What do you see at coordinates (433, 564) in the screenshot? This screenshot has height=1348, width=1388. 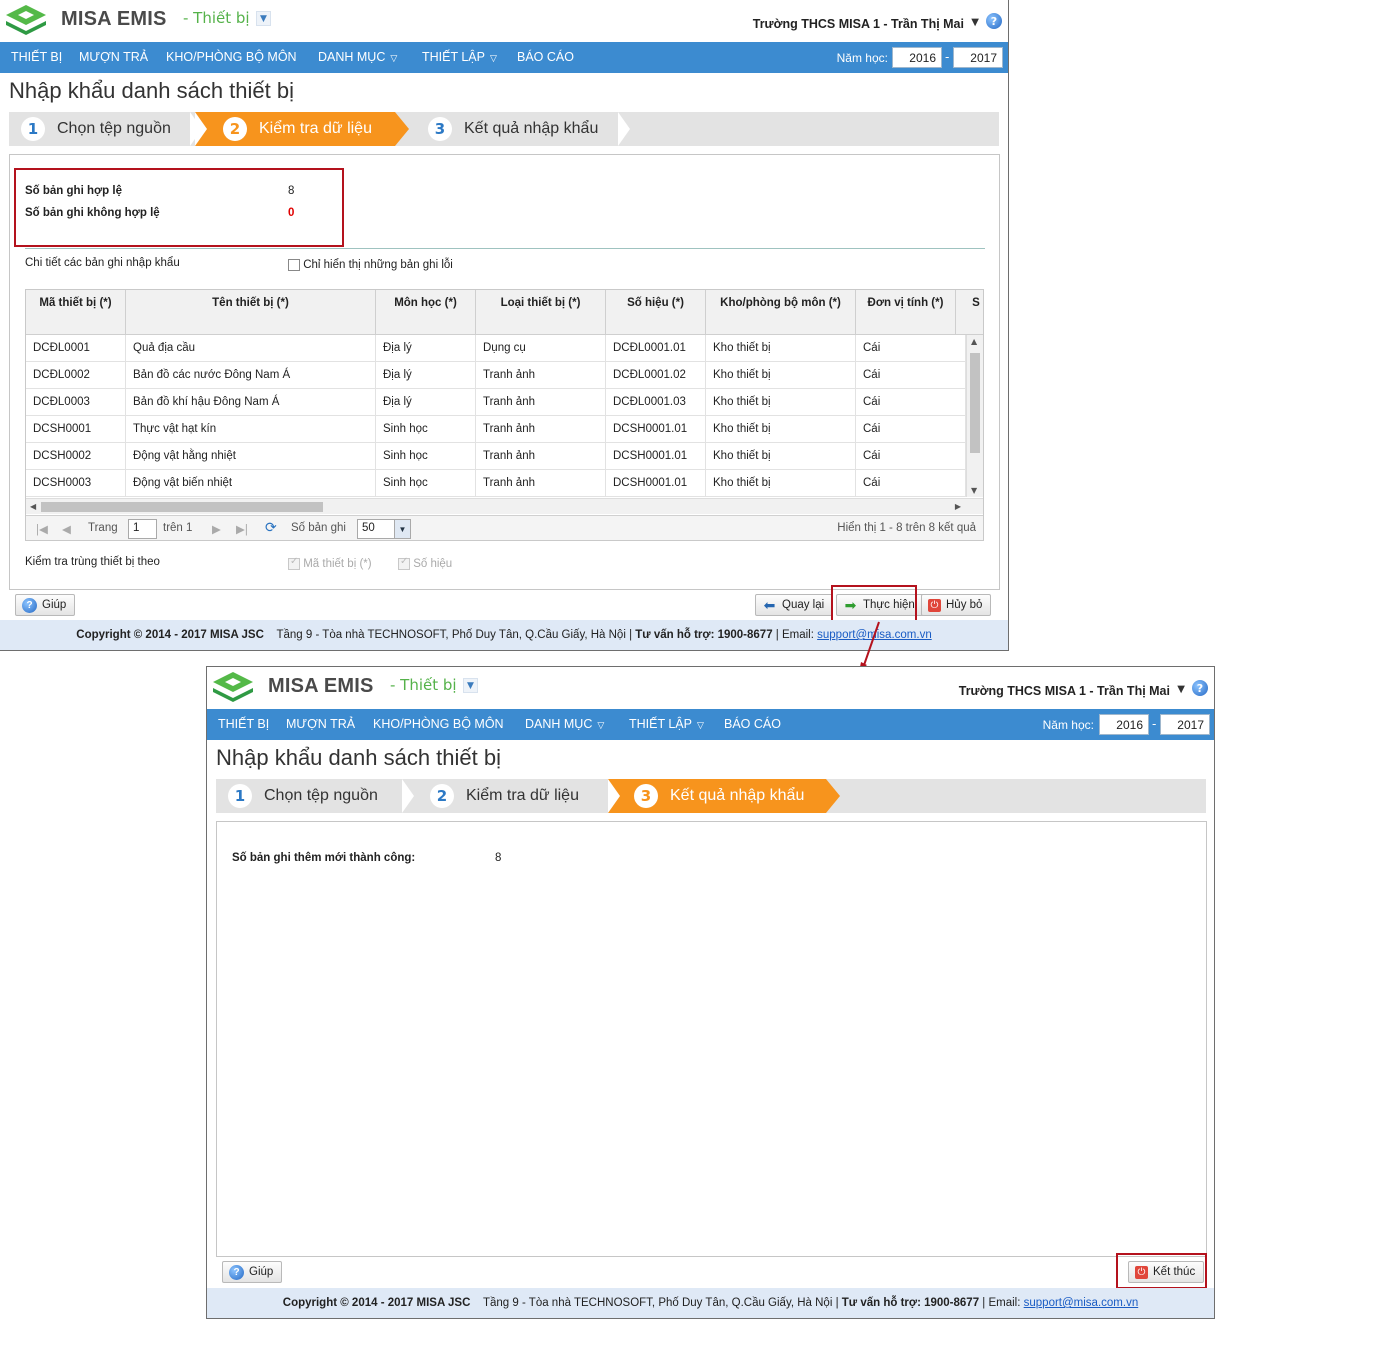 I see `dup-by-serial-label: Số hiệu` at bounding box center [433, 564].